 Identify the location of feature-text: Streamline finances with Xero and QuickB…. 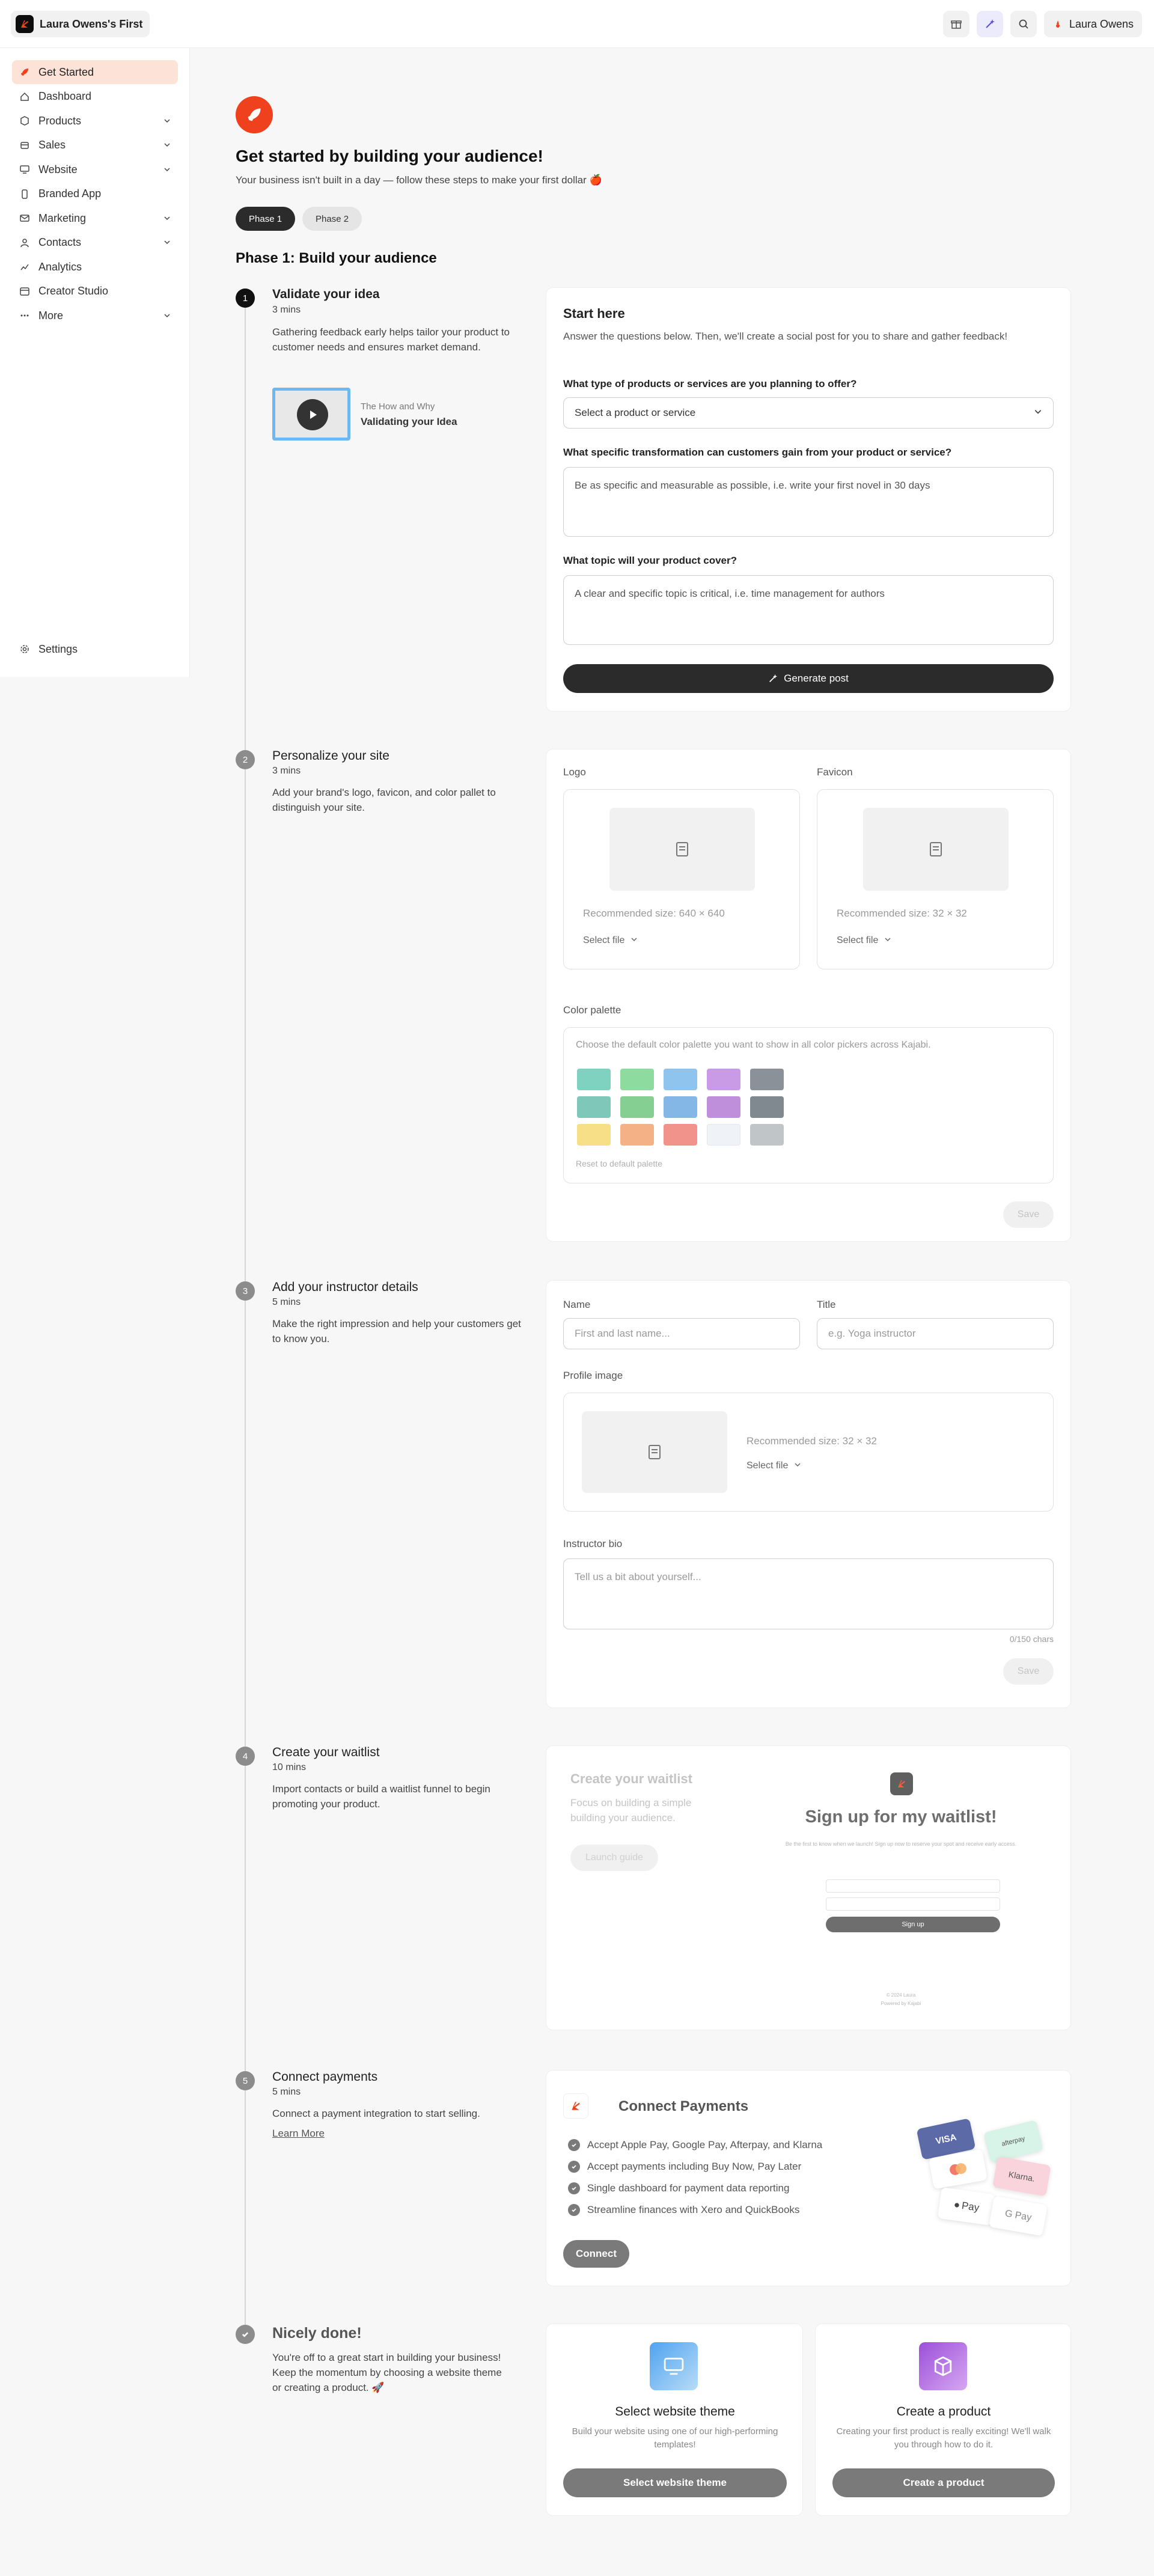
(693, 2209).